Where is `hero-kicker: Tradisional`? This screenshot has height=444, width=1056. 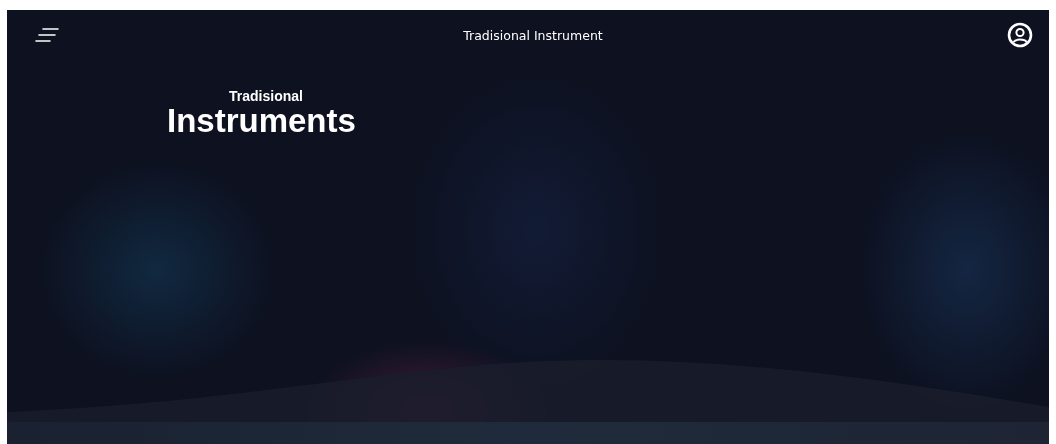
hero-kicker: Tradisional is located at coordinates (266, 96).